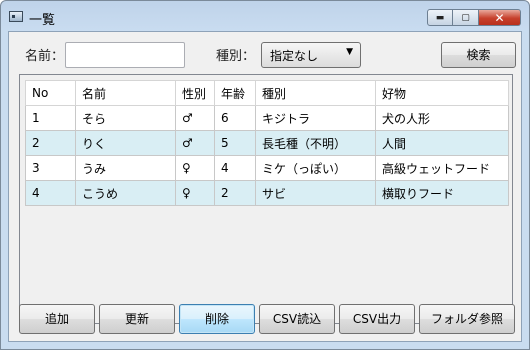  Describe the element at coordinates (235, 143) in the screenshot. I see `cell-age: 5` at that location.